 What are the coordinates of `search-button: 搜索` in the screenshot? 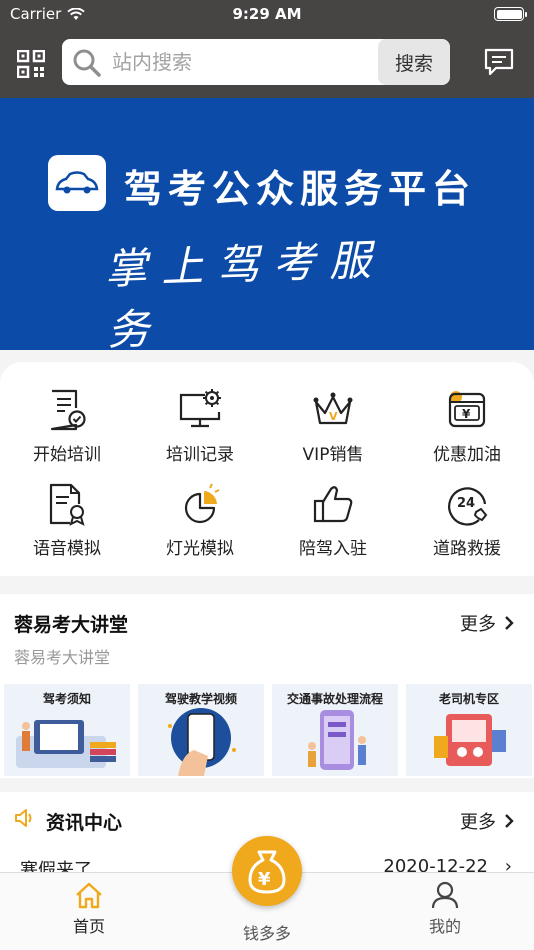 It's located at (414, 62).